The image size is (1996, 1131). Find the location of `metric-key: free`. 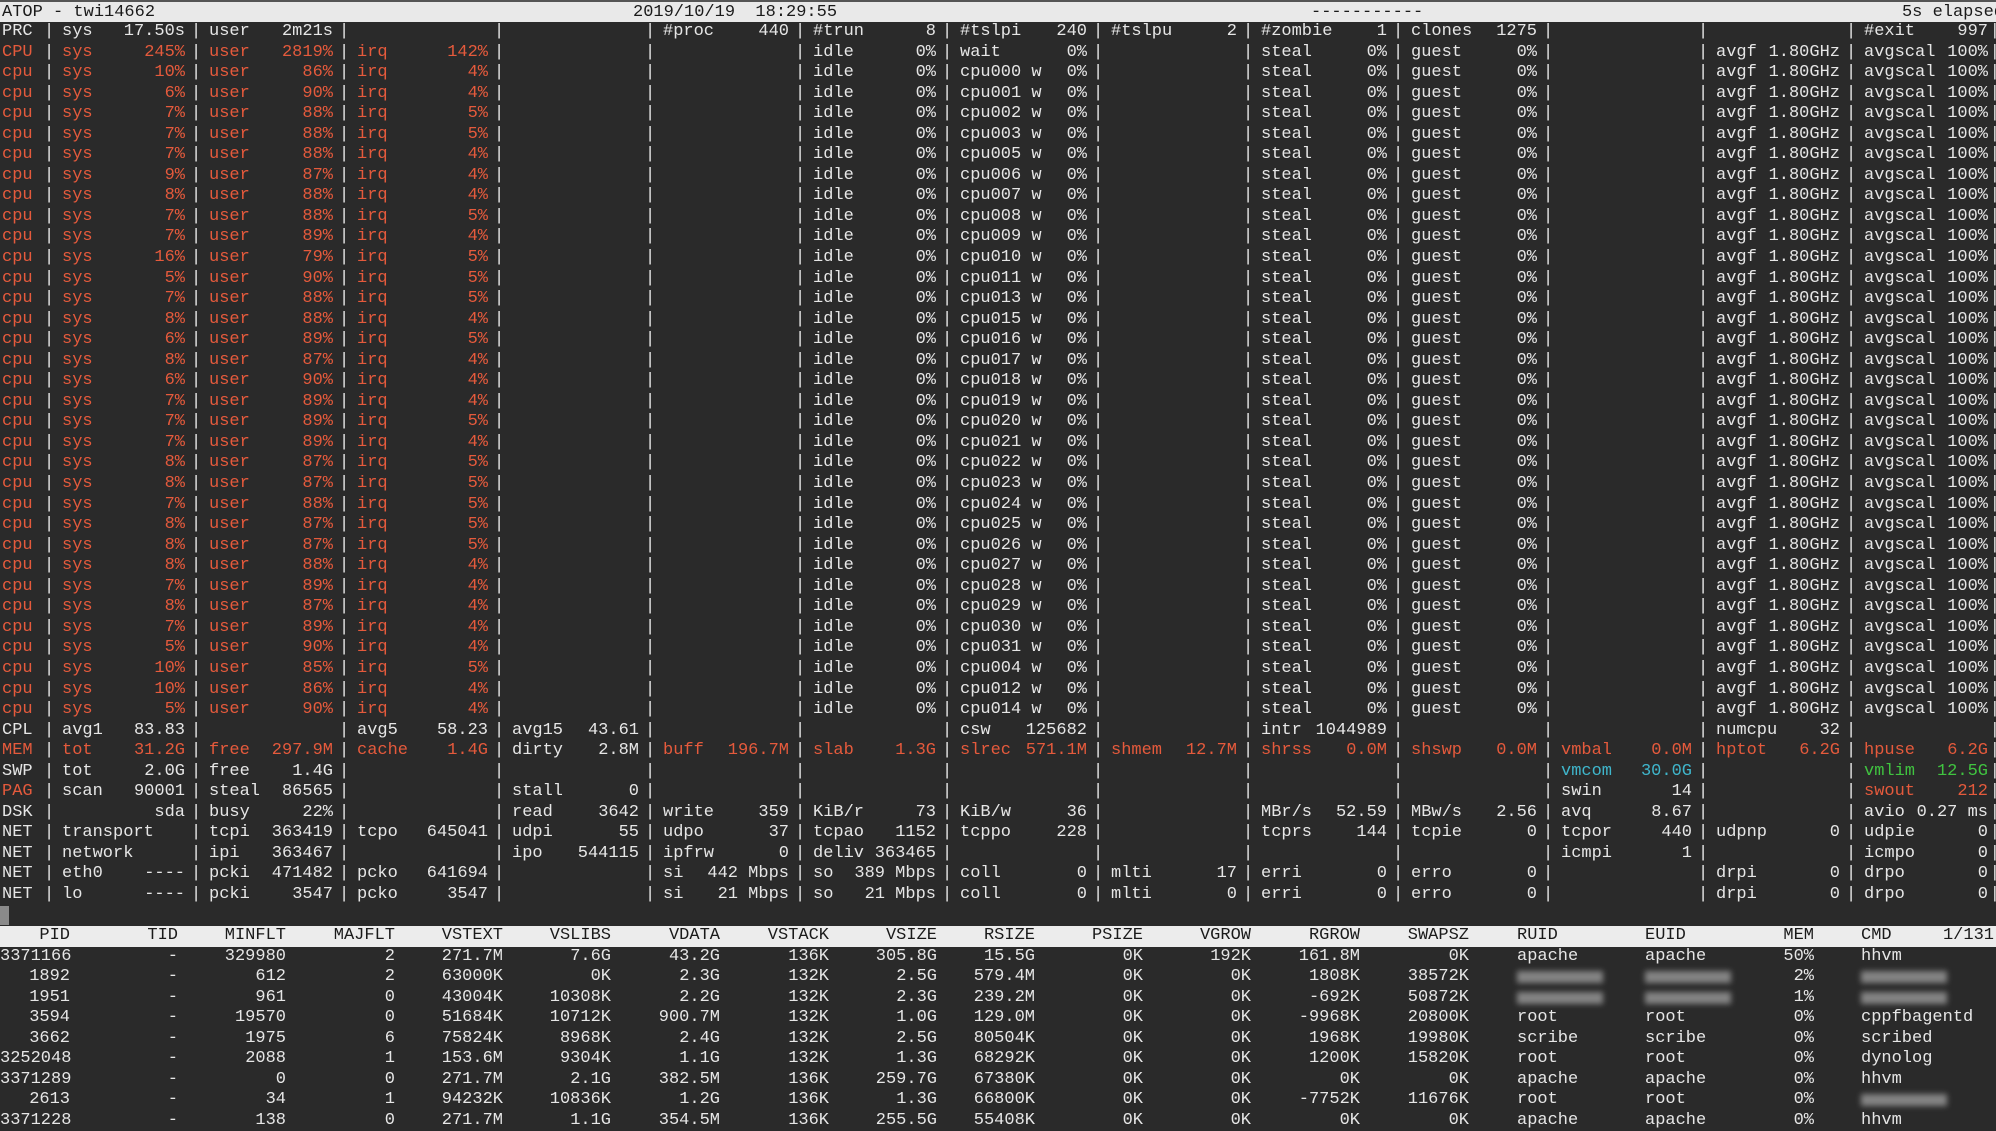

metric-key: free is located at coordinates (229, 751).